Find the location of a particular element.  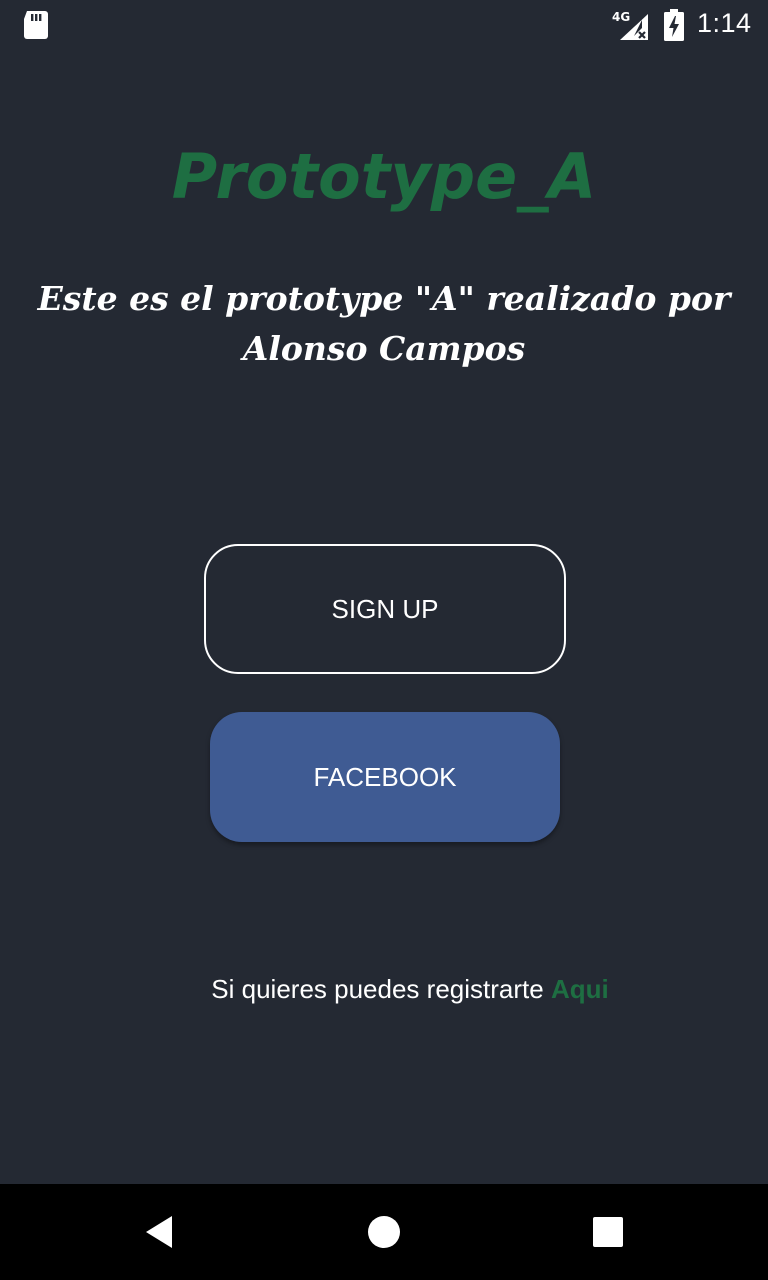

register-text: Si quieres puedes registrarte is located at coordinates (377, 989).